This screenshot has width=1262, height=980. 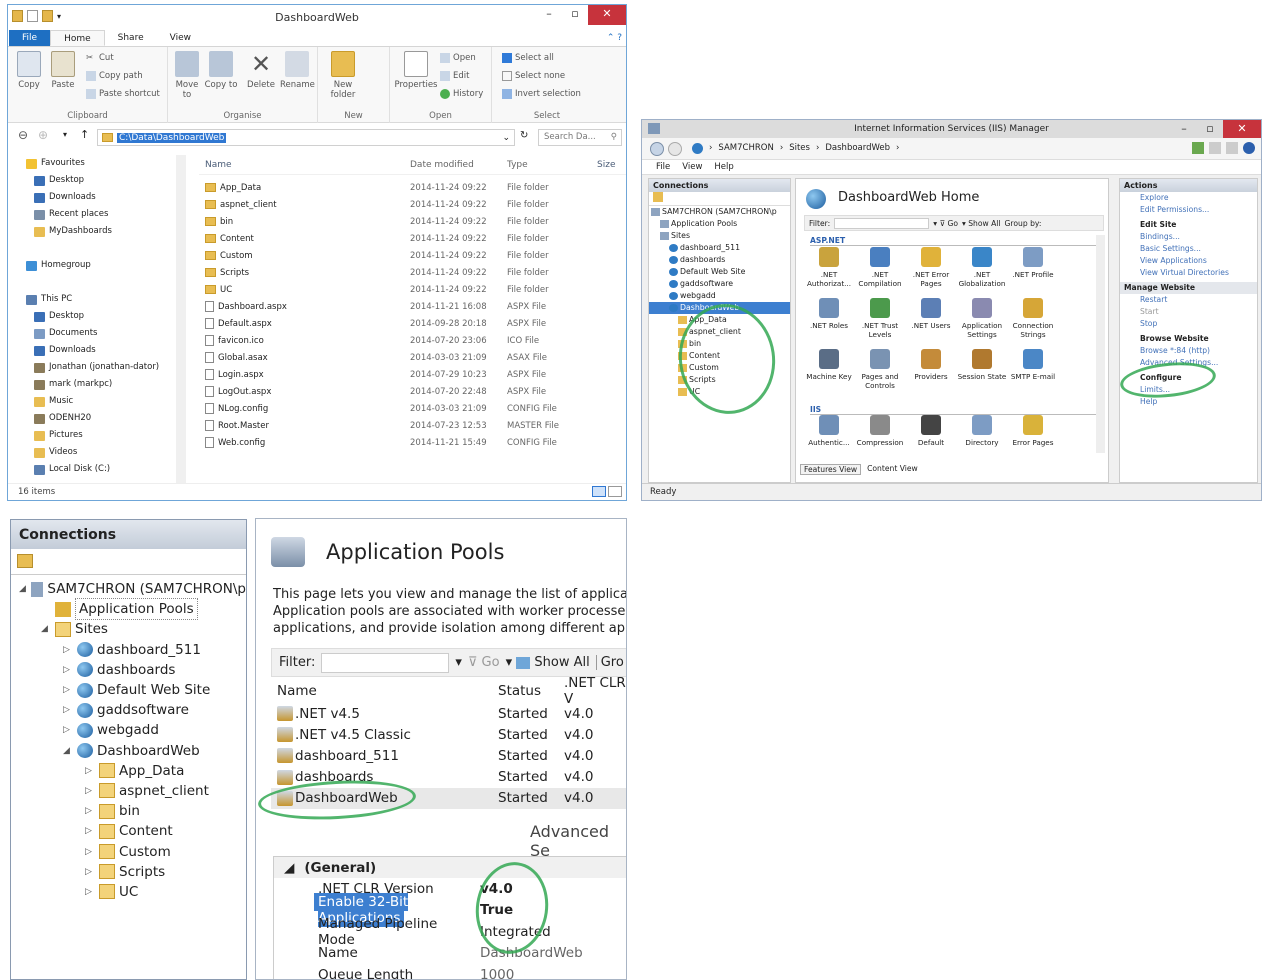 What do you see at coordinates (931, 365) in the screenshot?
I see `feature-item: Providers` at bounding box center [931, 365].